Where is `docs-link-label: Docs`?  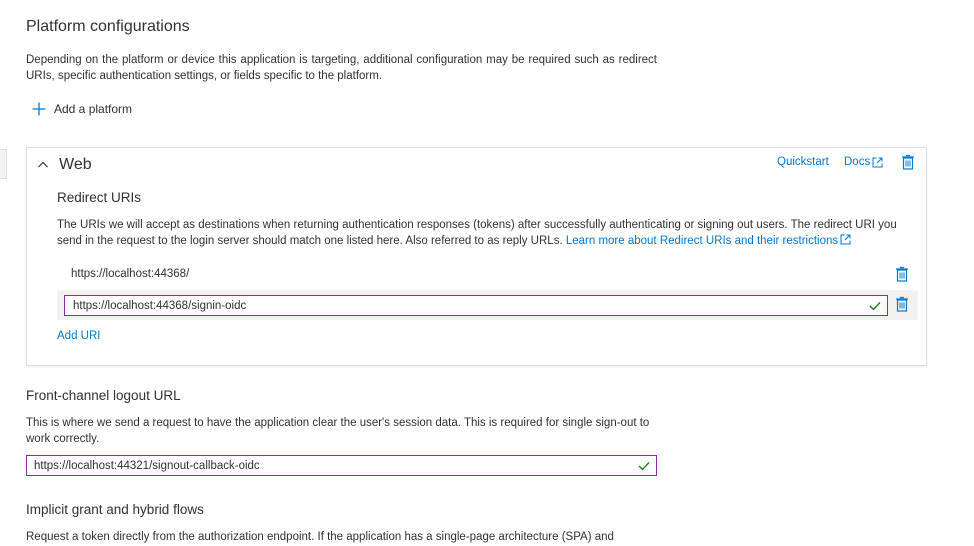
docs-link-label: Docs is located at coordinates (857, 162).